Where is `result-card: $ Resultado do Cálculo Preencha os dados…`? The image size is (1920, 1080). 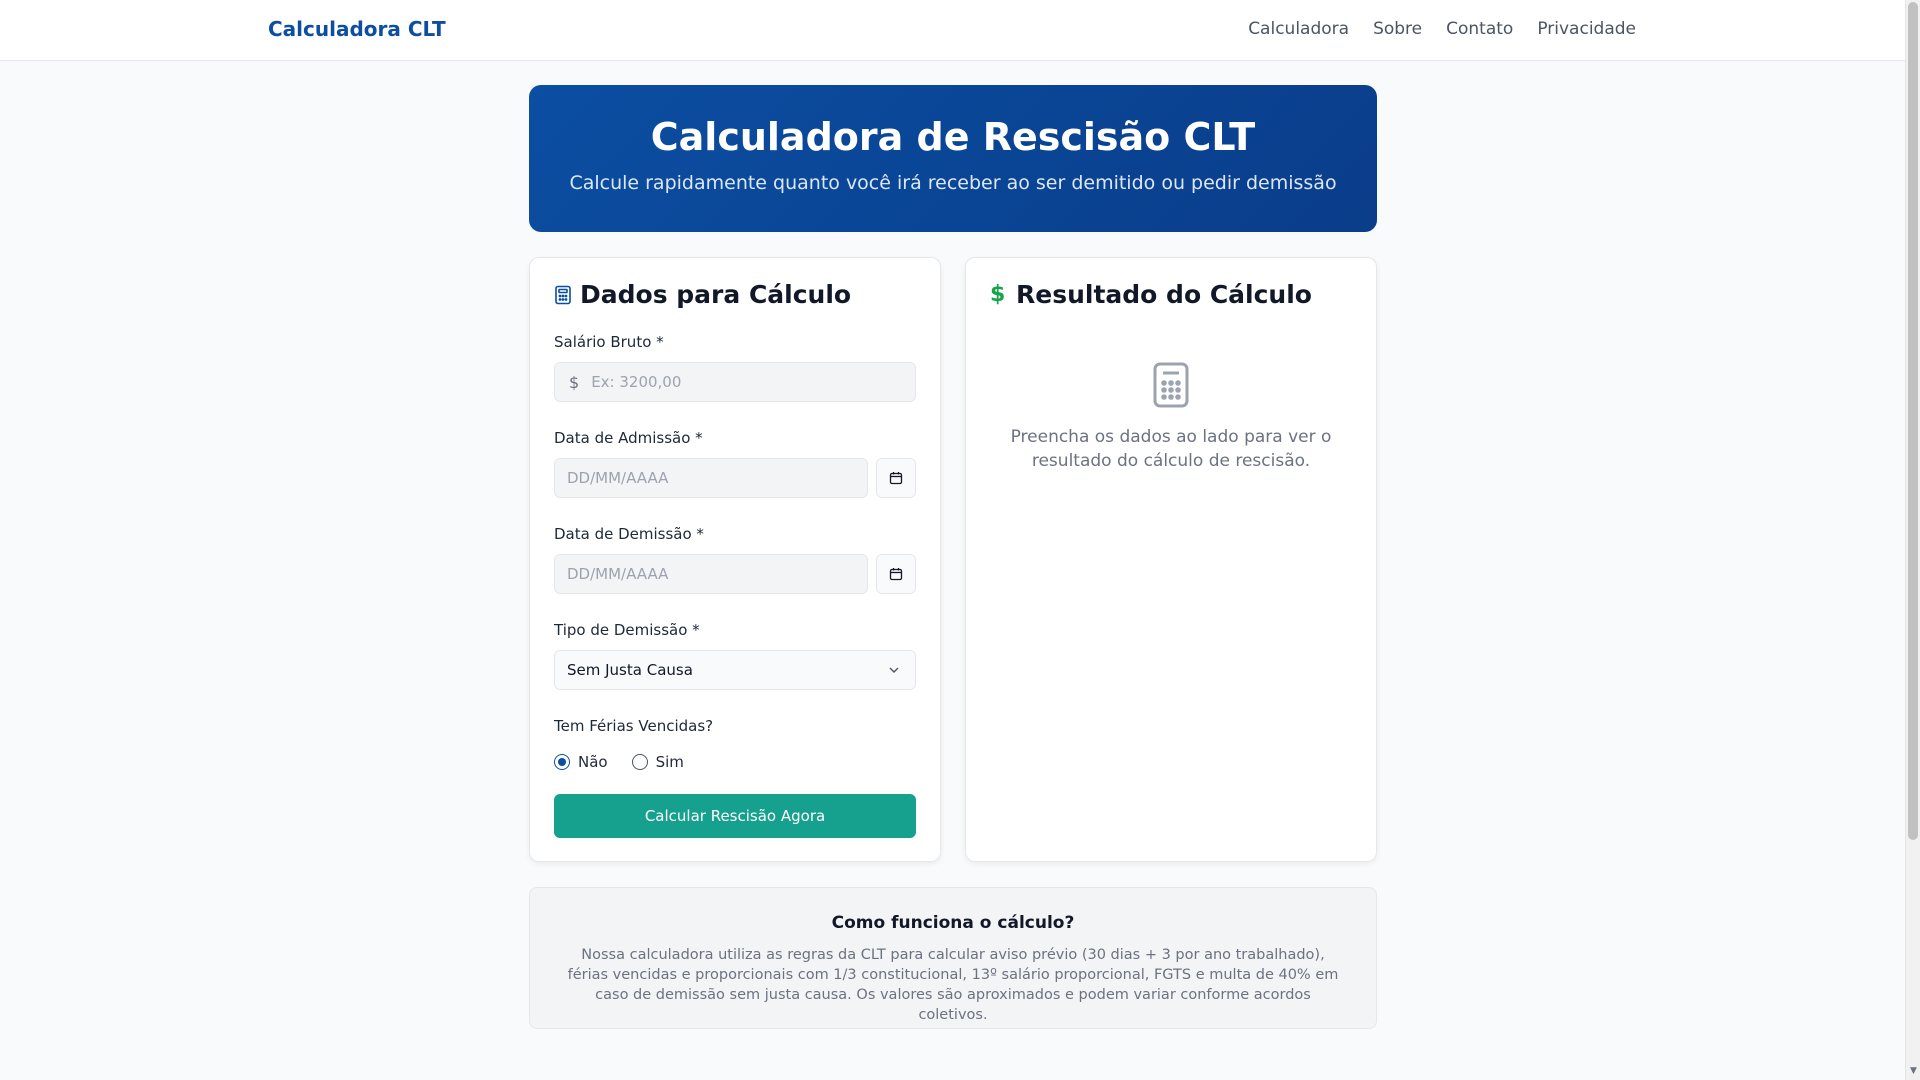 result-card: $ Resultado do Cálculo Preencha os dados… is located at coordinates (1171, 559).